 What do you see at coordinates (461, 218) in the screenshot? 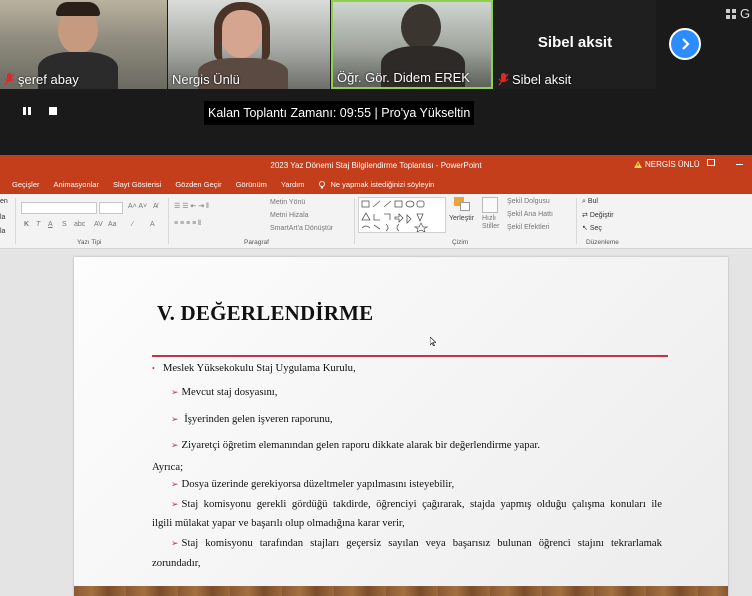
I see `arrange-button: Yerleştir` at bounding box center [461, 218].